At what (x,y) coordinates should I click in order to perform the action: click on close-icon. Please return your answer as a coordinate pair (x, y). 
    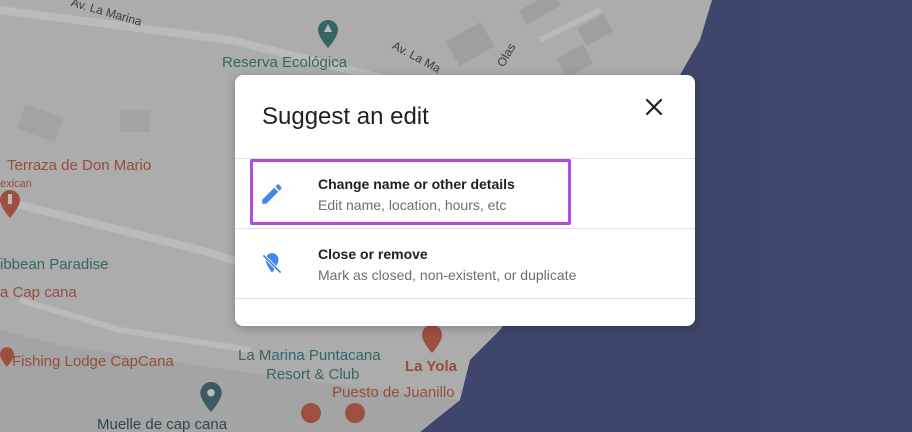
    Looking at the image, I should click on (654, 107).